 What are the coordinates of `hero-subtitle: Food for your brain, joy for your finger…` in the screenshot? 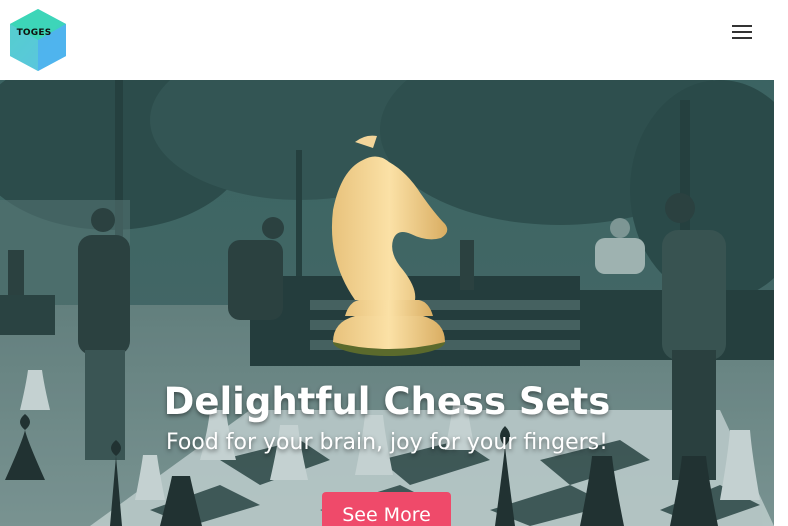 It's located at (387, 442).